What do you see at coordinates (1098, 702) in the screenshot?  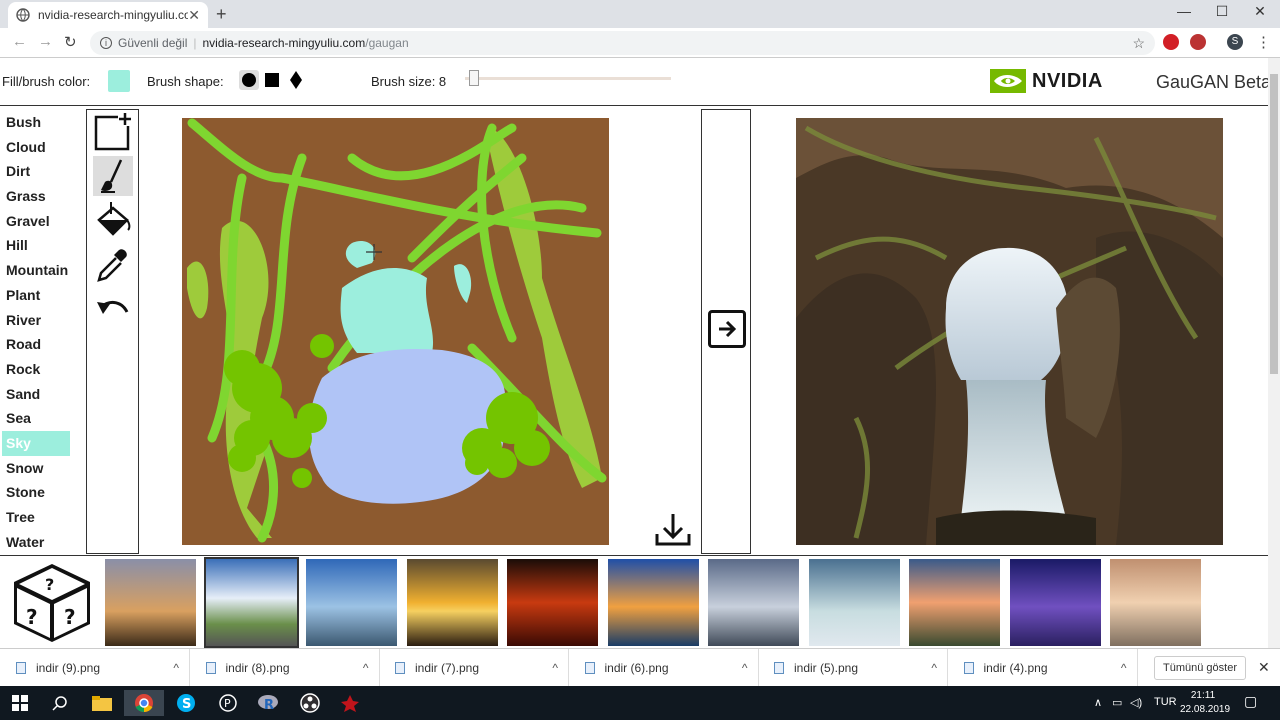 I see `tray-chevron-icon: ∧` at bounding box center [1098, 702].